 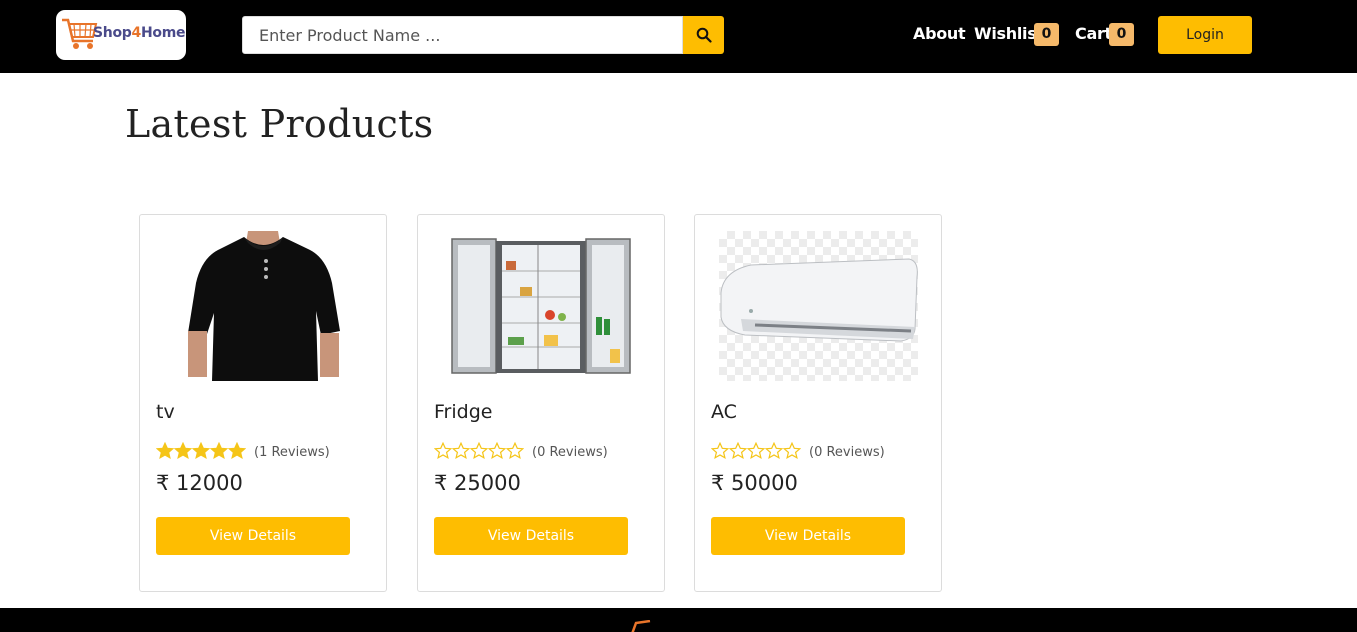 I want to click on product-price: ₹ 12000, so click(x=199, y=483).